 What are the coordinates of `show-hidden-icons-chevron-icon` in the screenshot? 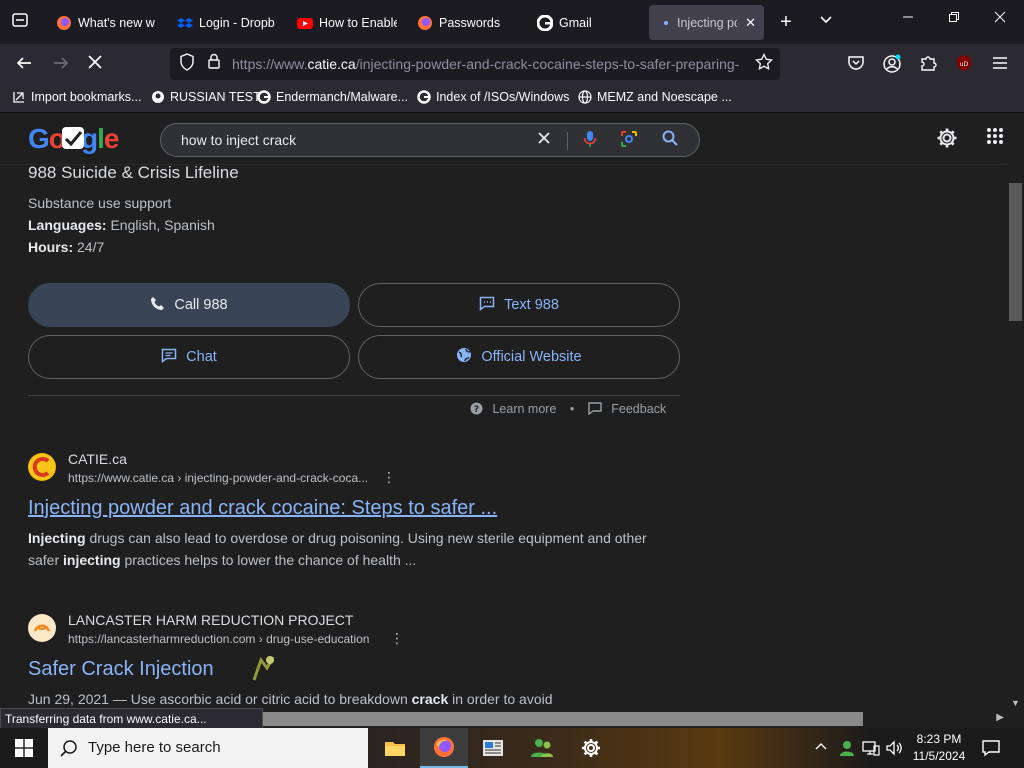 It's located at (821, 749).